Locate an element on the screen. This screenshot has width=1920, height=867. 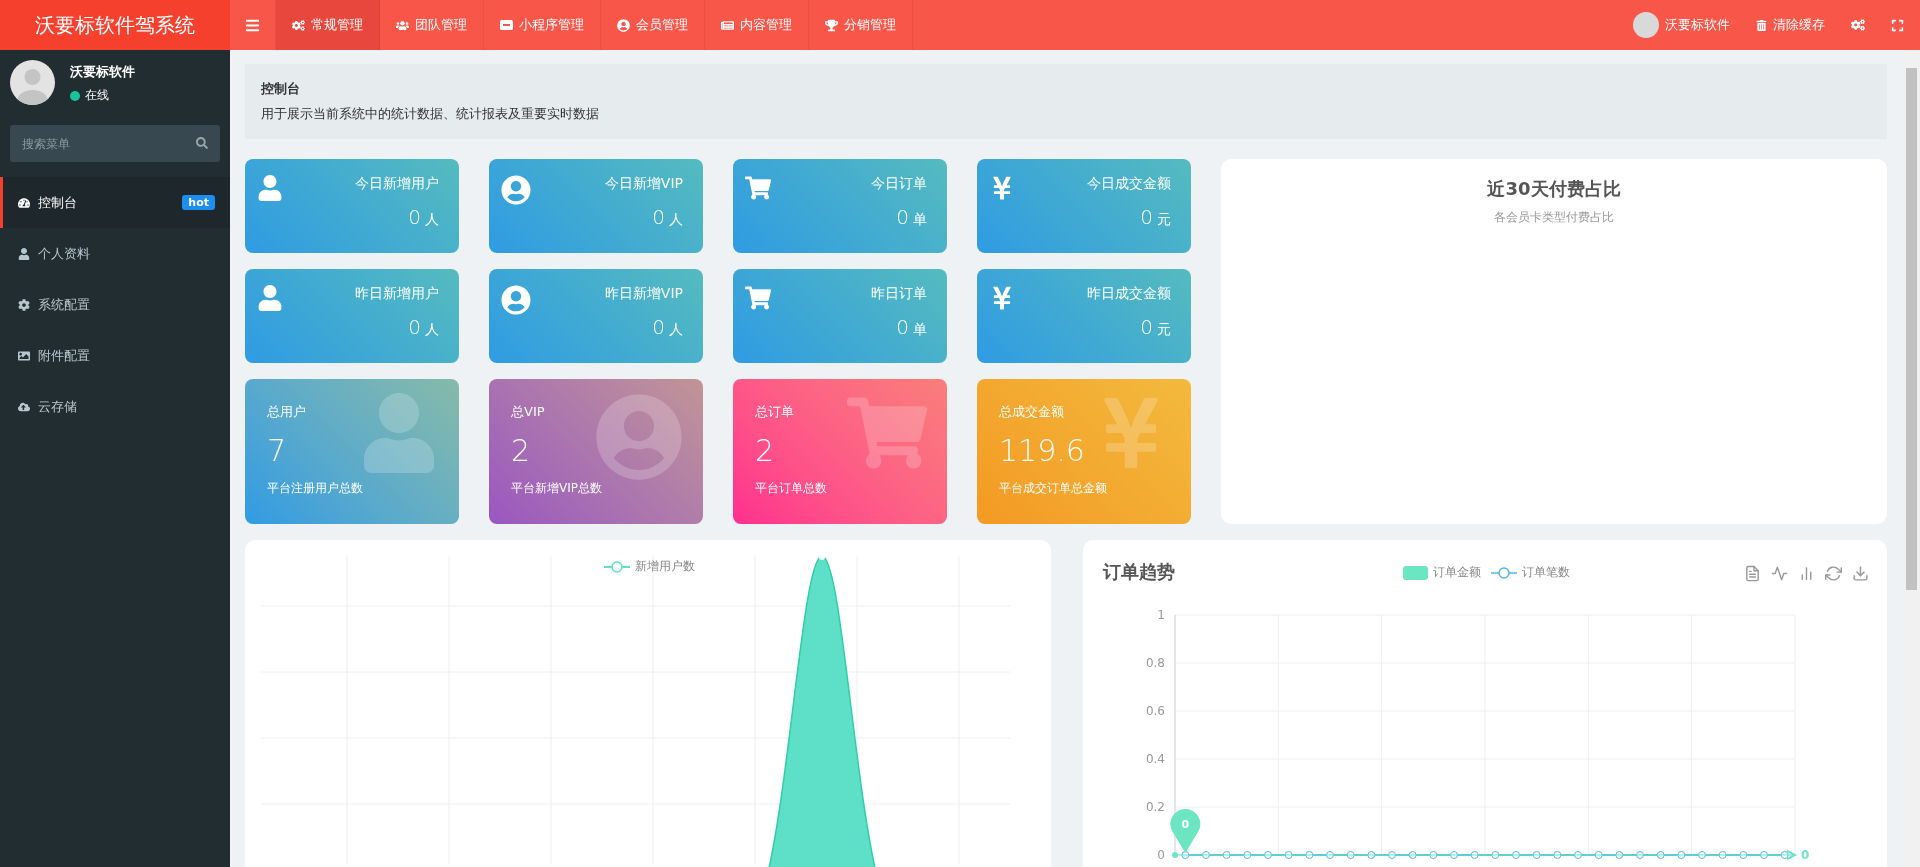
download-icon is located at coordinates (1860, 573).